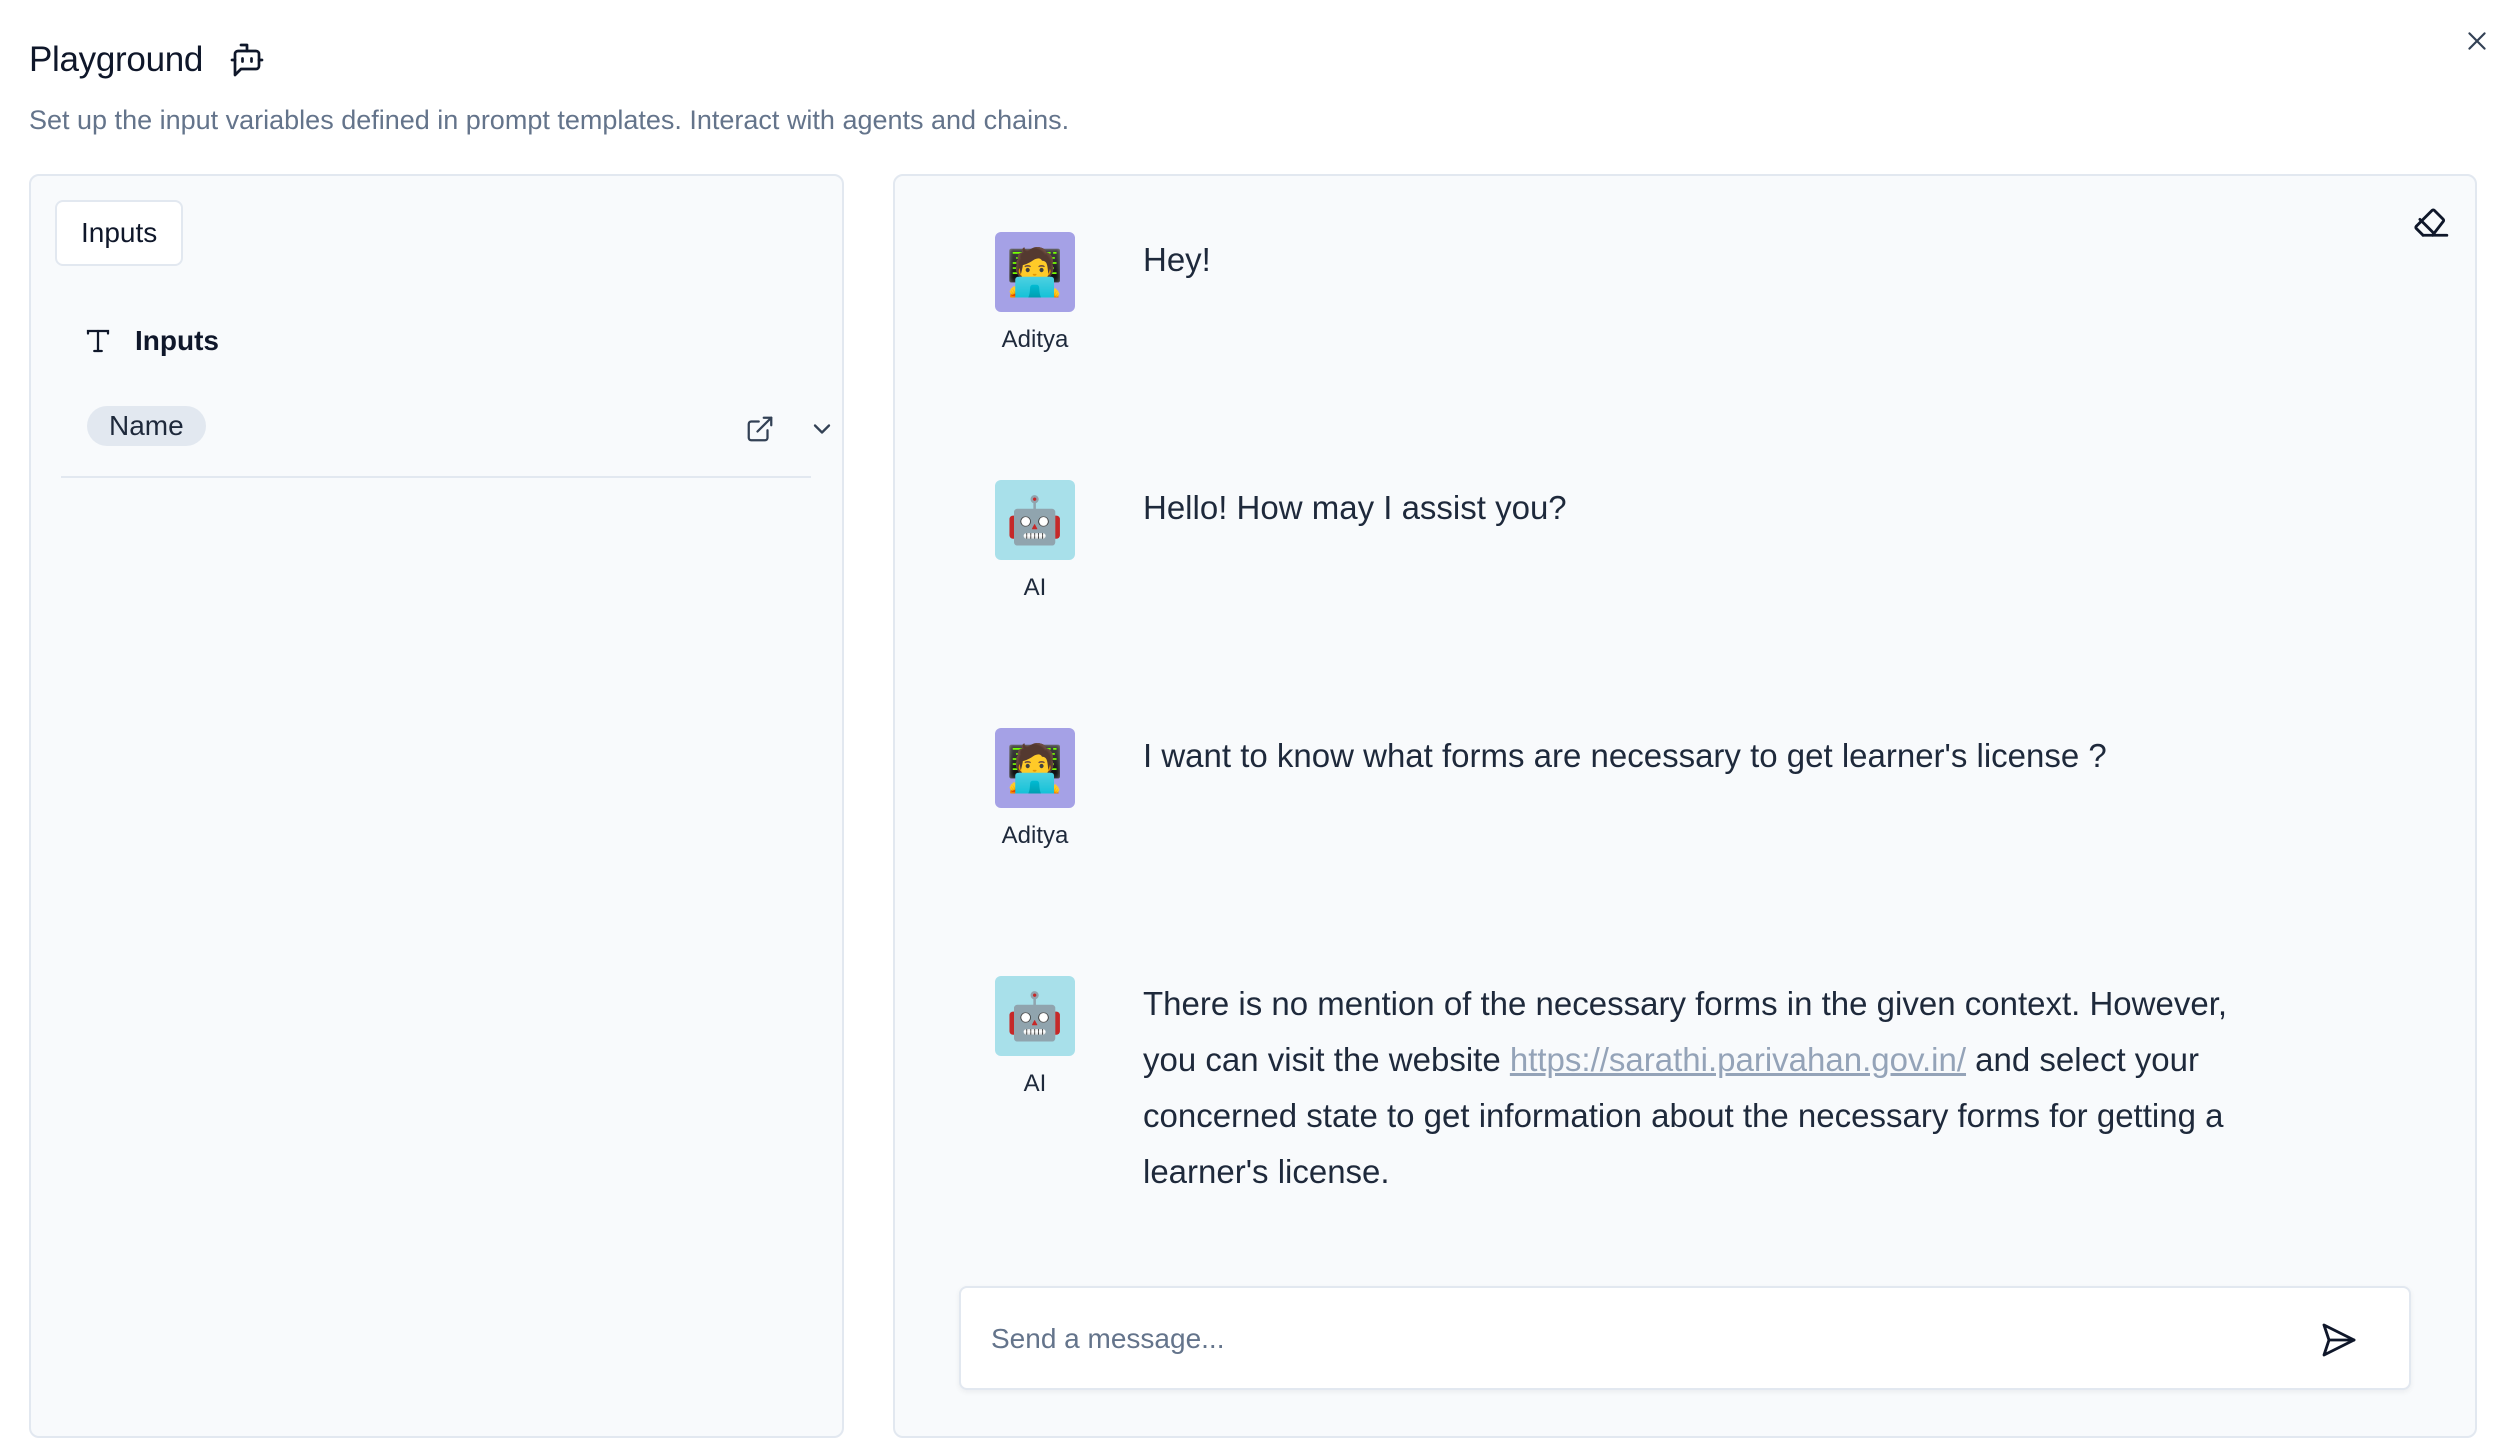 This screenshot has width=2510, height=1456. What do you see at coordinates (116, 59) in the screenshot?
I see `page-title: Playground` at bounding box center [116, 59].